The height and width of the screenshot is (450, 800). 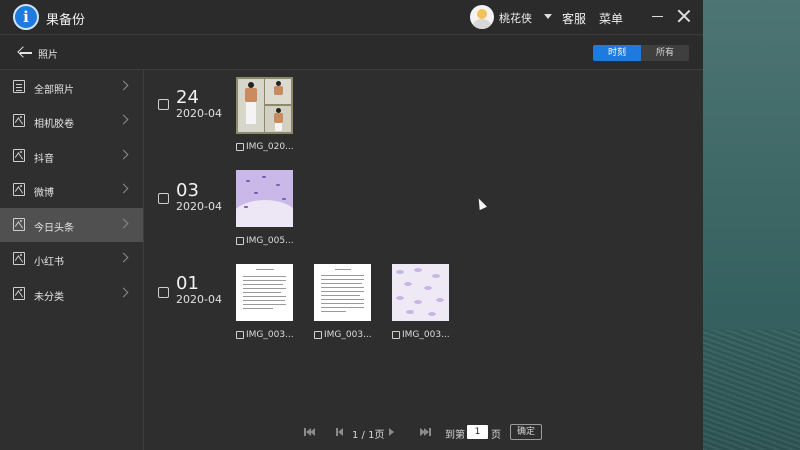 I want to click on back-arrow-icon, so click(x=25, y=53).